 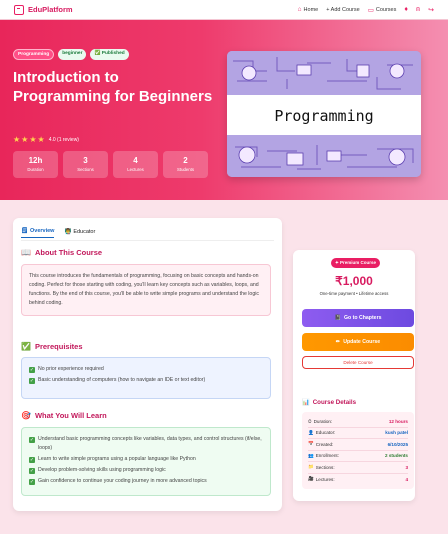 What do you see at coordinates (26, 346) in the screenshot?
I see `checkbox-icon: ✅` at bounding box center [26, 346].